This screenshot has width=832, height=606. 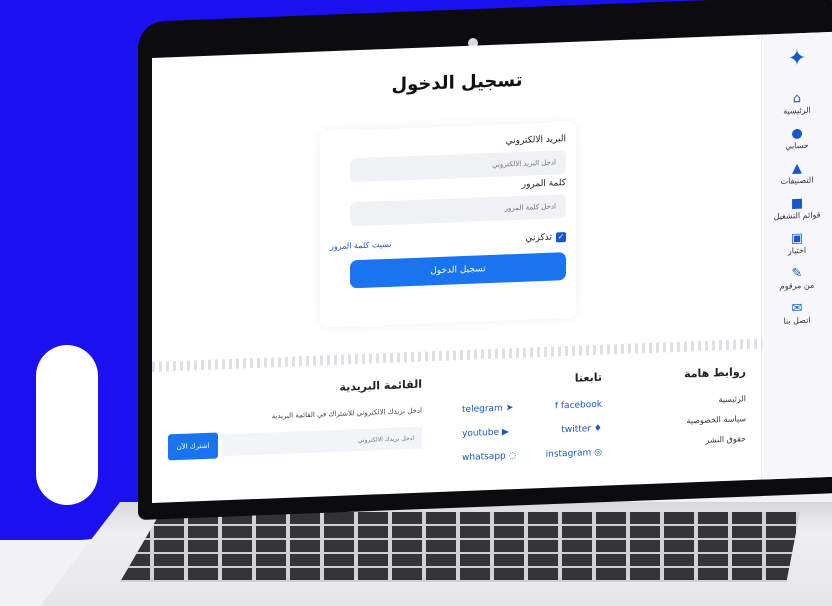 I want to click on sidebar-item-label: حسابي, so click(x=797, y=145).